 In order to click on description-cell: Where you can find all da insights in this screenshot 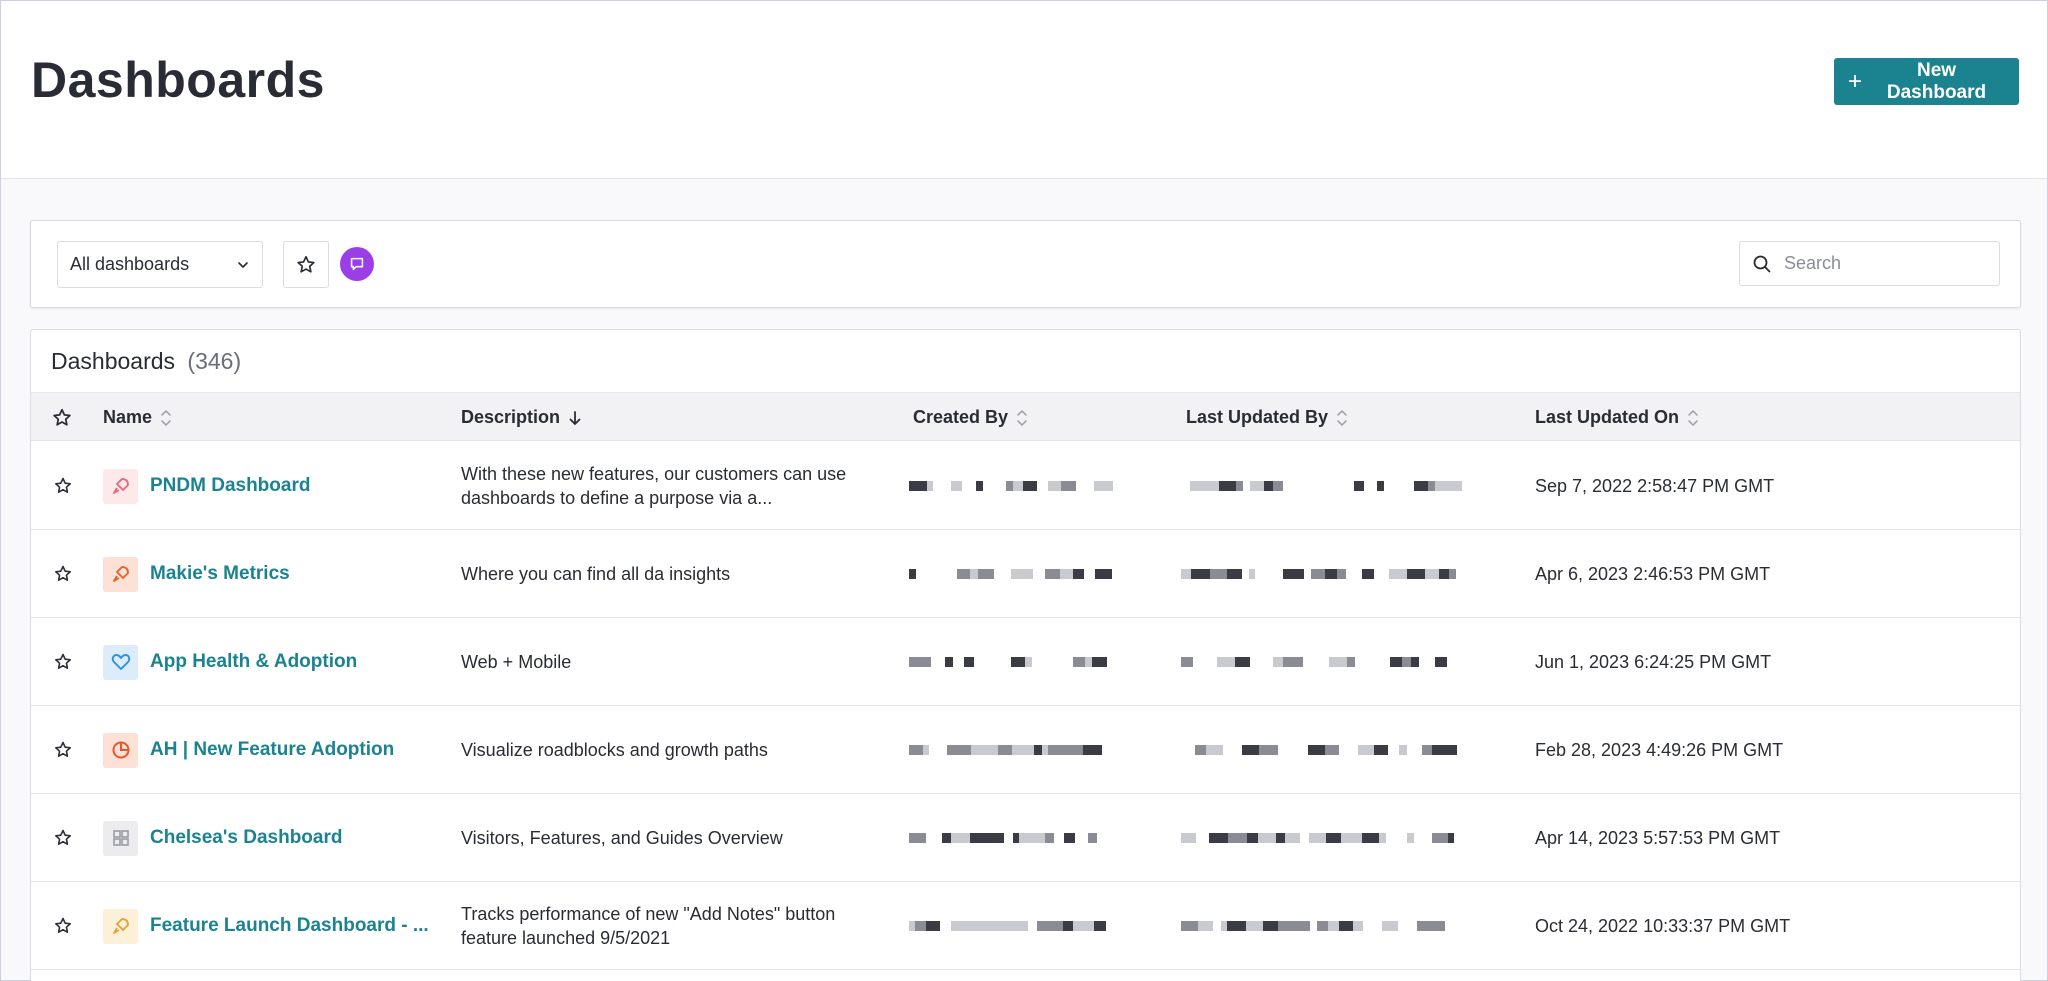, I will do `click(676, 574)`.